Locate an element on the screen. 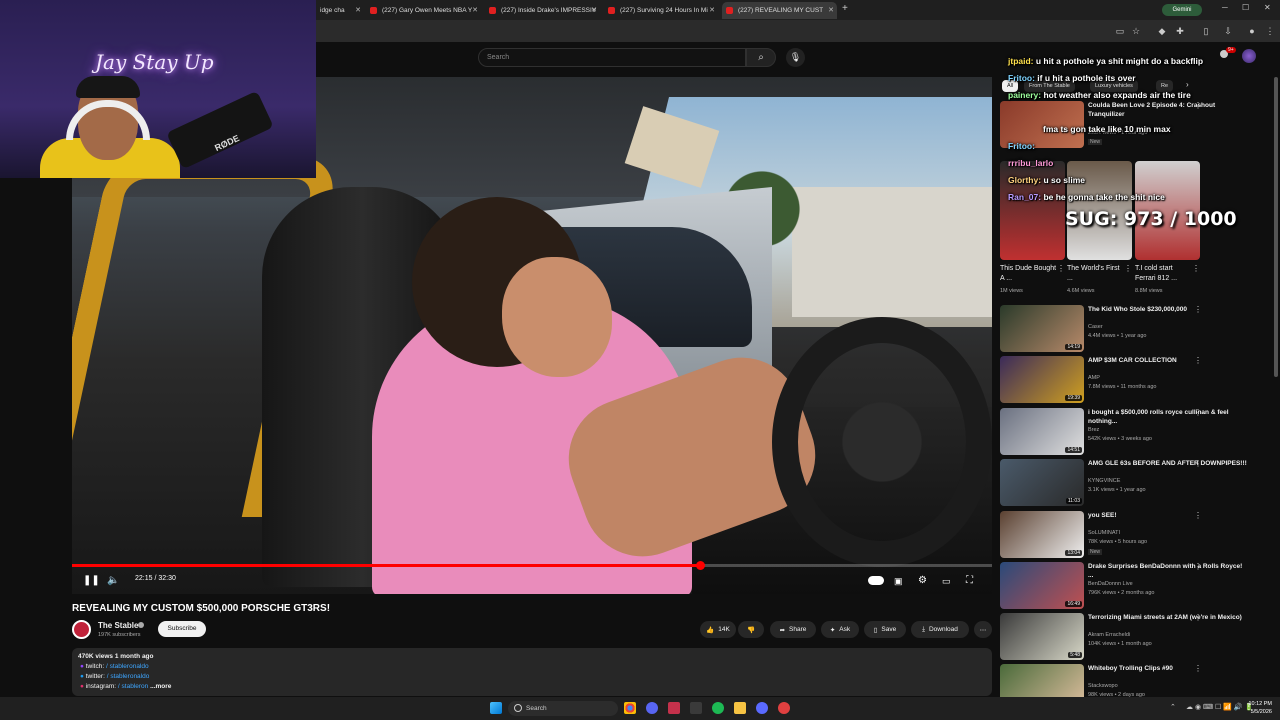 The image size is (1280, 720). browser-tab: (227) Surviving 24 Hours In Mi ✕ is located at coordinates (661, 10).